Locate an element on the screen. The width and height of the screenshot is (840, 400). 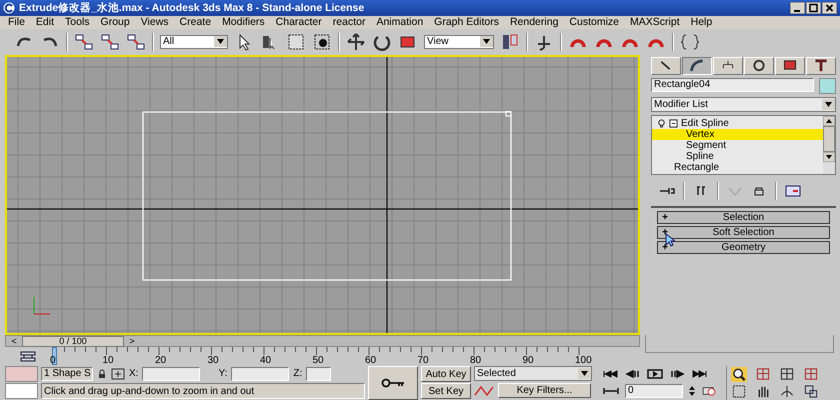
rect-region-icon is located at coordinates (296, 42).